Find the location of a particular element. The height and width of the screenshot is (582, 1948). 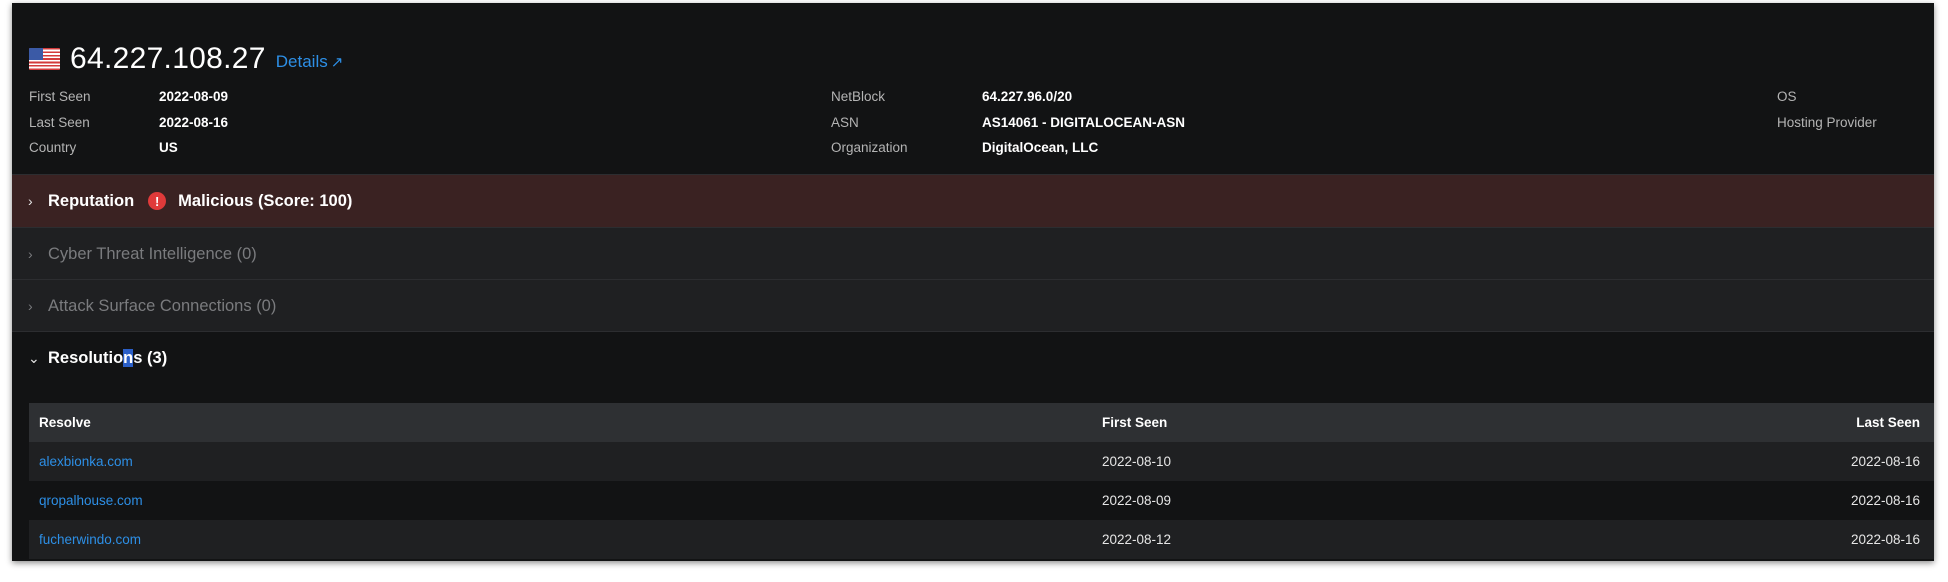

first-seen-value: 2022-08-09 is located at coordinates (194, 97).